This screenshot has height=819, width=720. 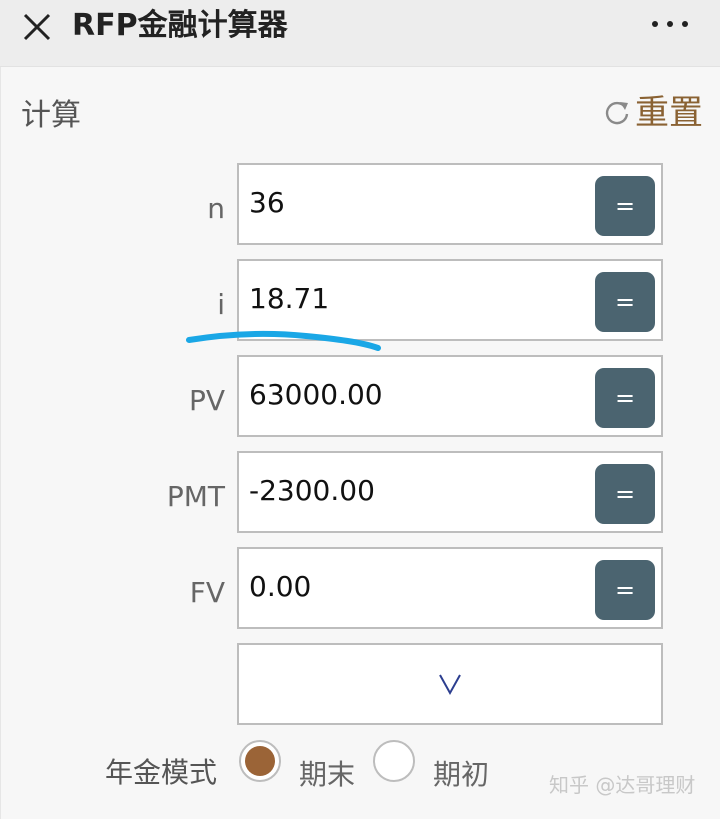 I want to click on field-label: i, so click(x=221, y=304).